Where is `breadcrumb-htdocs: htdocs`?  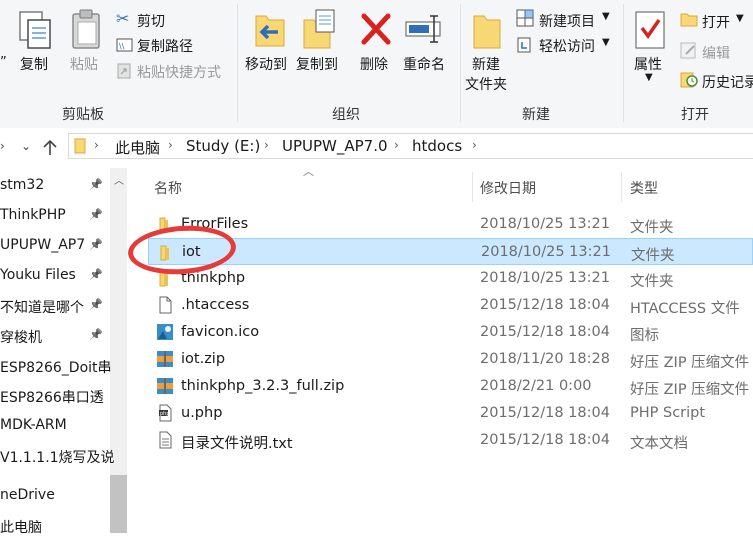
breadcrumb-htdocs: htdocs is located at coordinates (437, 146).